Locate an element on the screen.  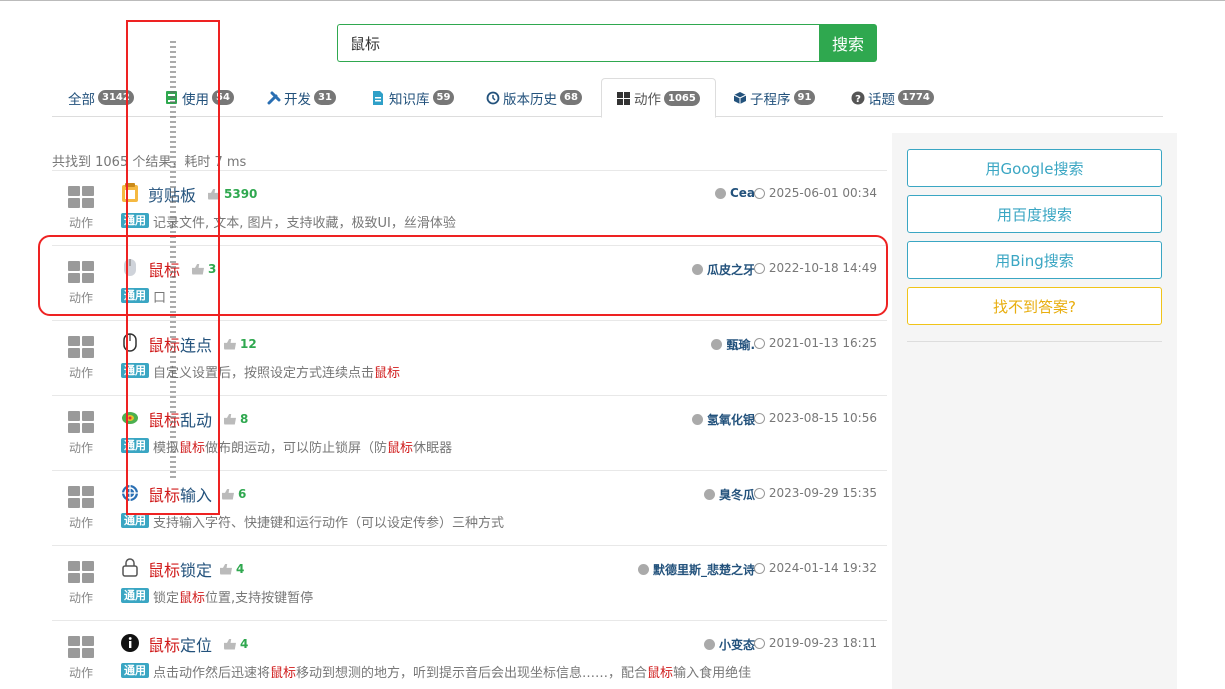
like-count: 12 is located at coordinates (240, 344).